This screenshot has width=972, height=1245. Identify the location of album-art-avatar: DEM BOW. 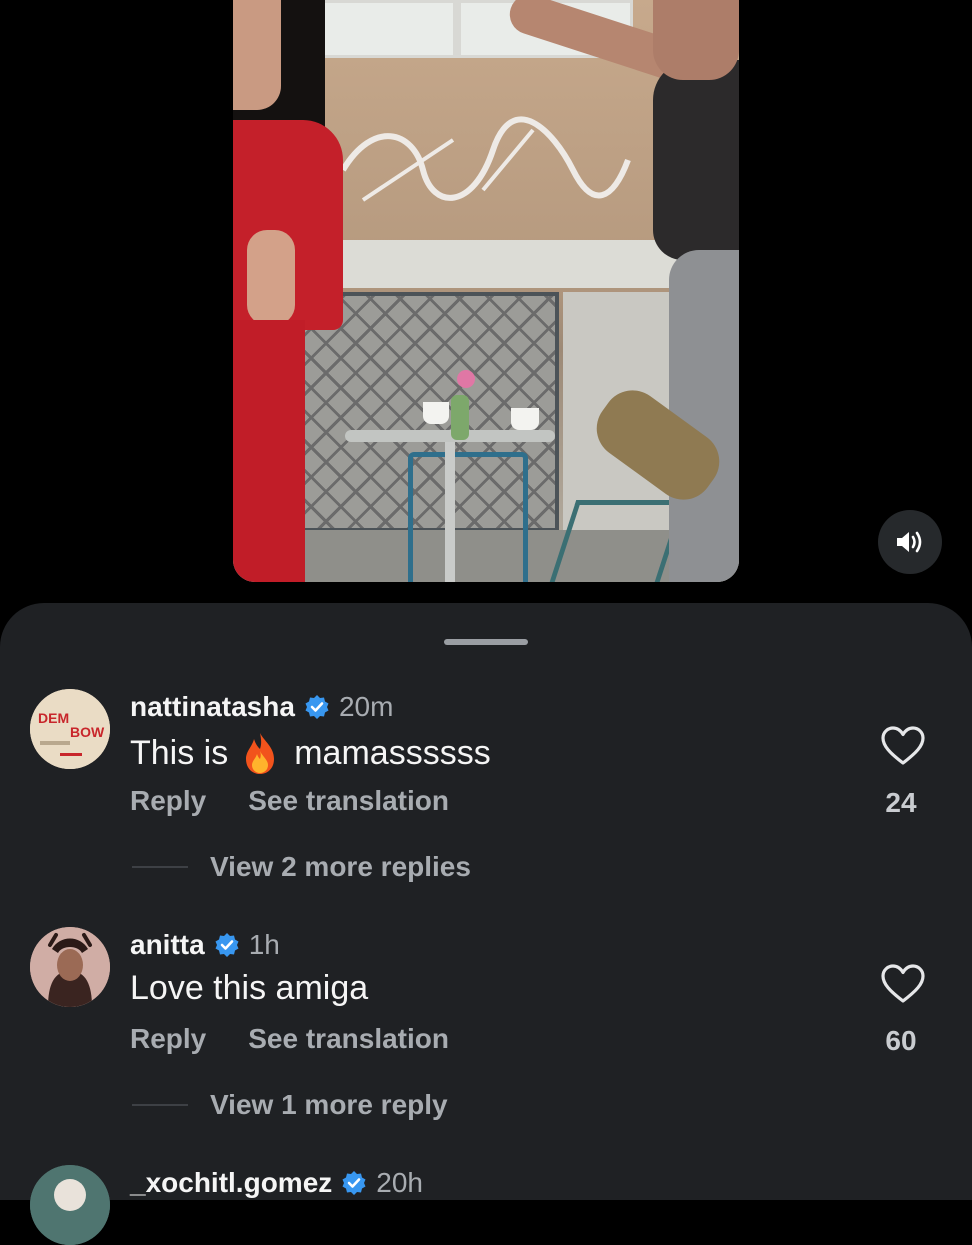
(70, 729).